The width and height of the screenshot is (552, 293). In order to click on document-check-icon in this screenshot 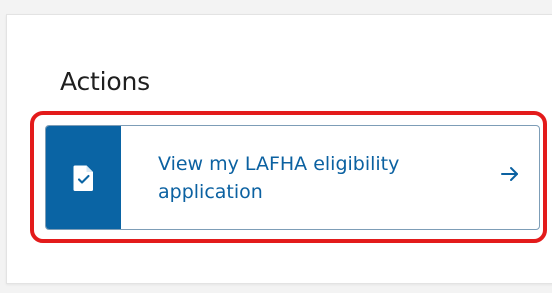, I will do `click(83, 178)`.